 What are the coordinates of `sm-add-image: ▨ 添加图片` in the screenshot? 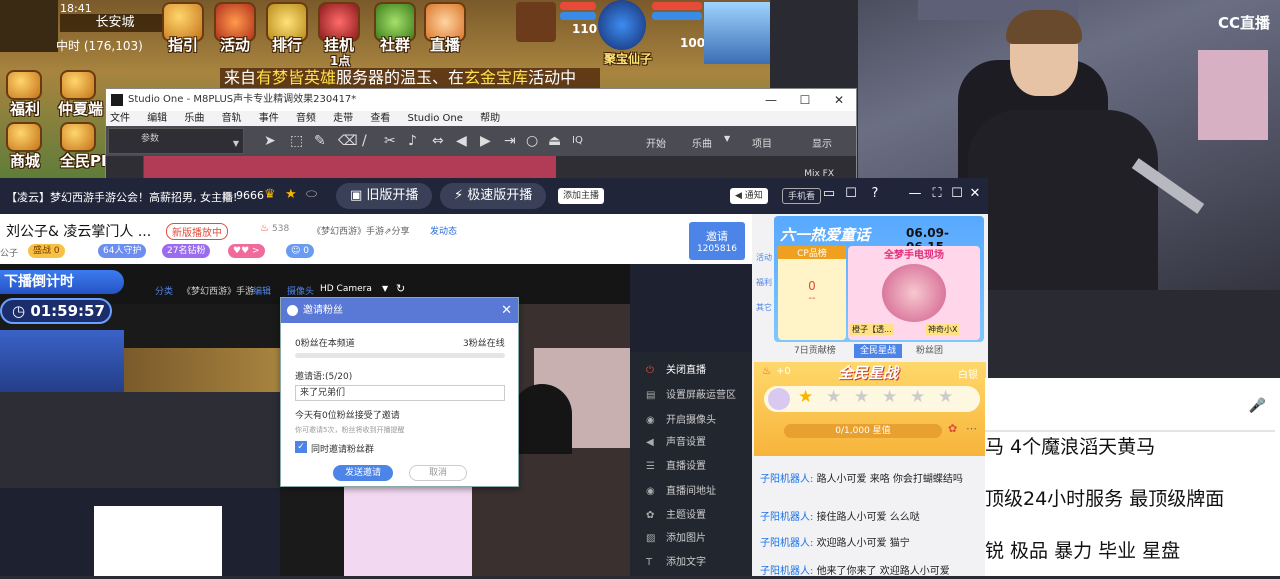 It's located at (676, 539).